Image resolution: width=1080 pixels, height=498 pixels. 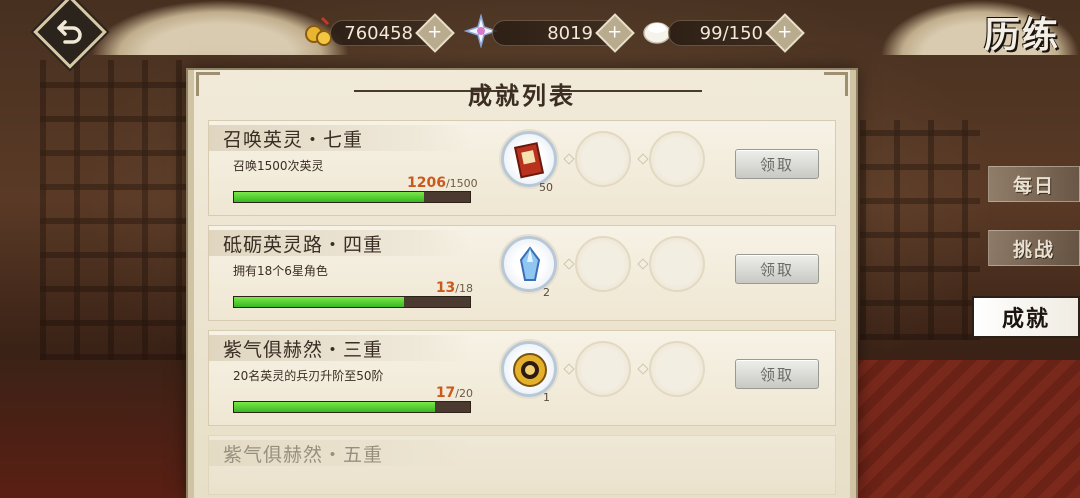 I want to click on achievement-row: 紫气俱赫然・三重 20名英灵的兵刃升阶至50阶 17/20 1 领取, so click(x=522, y=378).